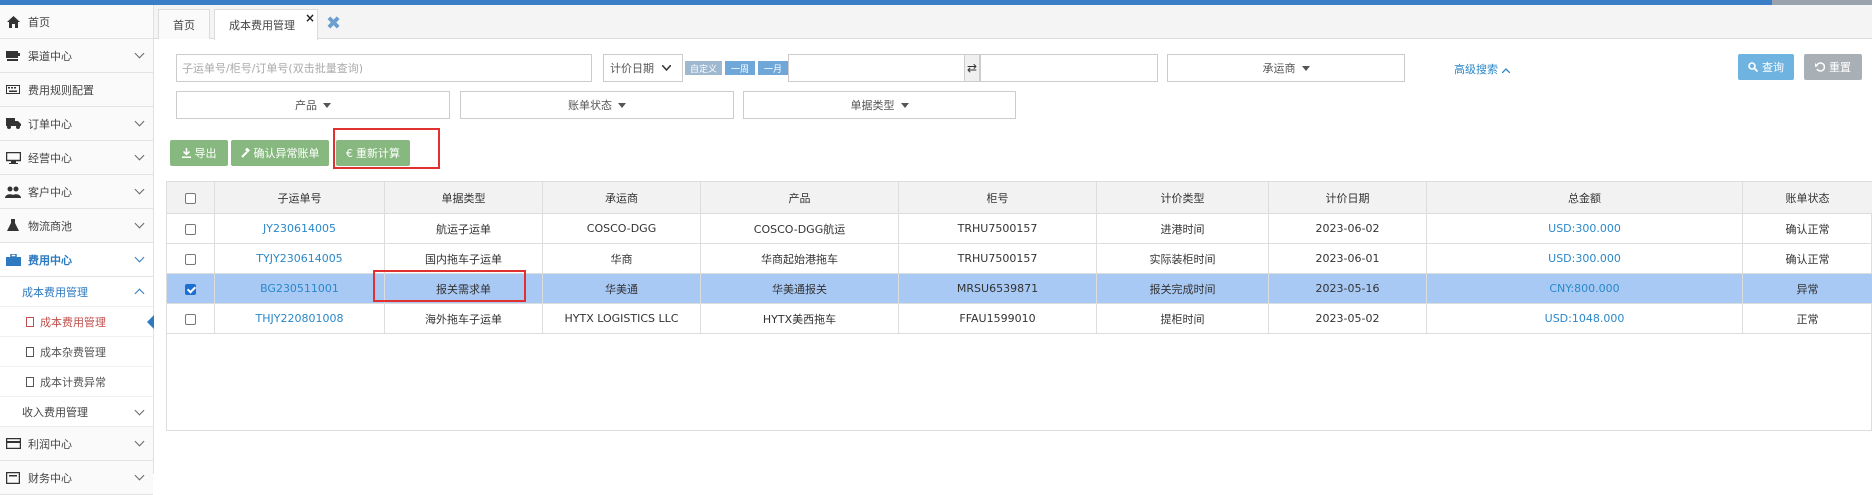 The height and width of the screenshot is (495, 1872). What do you see at coordinates (50, 260) in the screenshot?
I see `sidebar-item-label: 费用中心` at bounding box center [50, 260].